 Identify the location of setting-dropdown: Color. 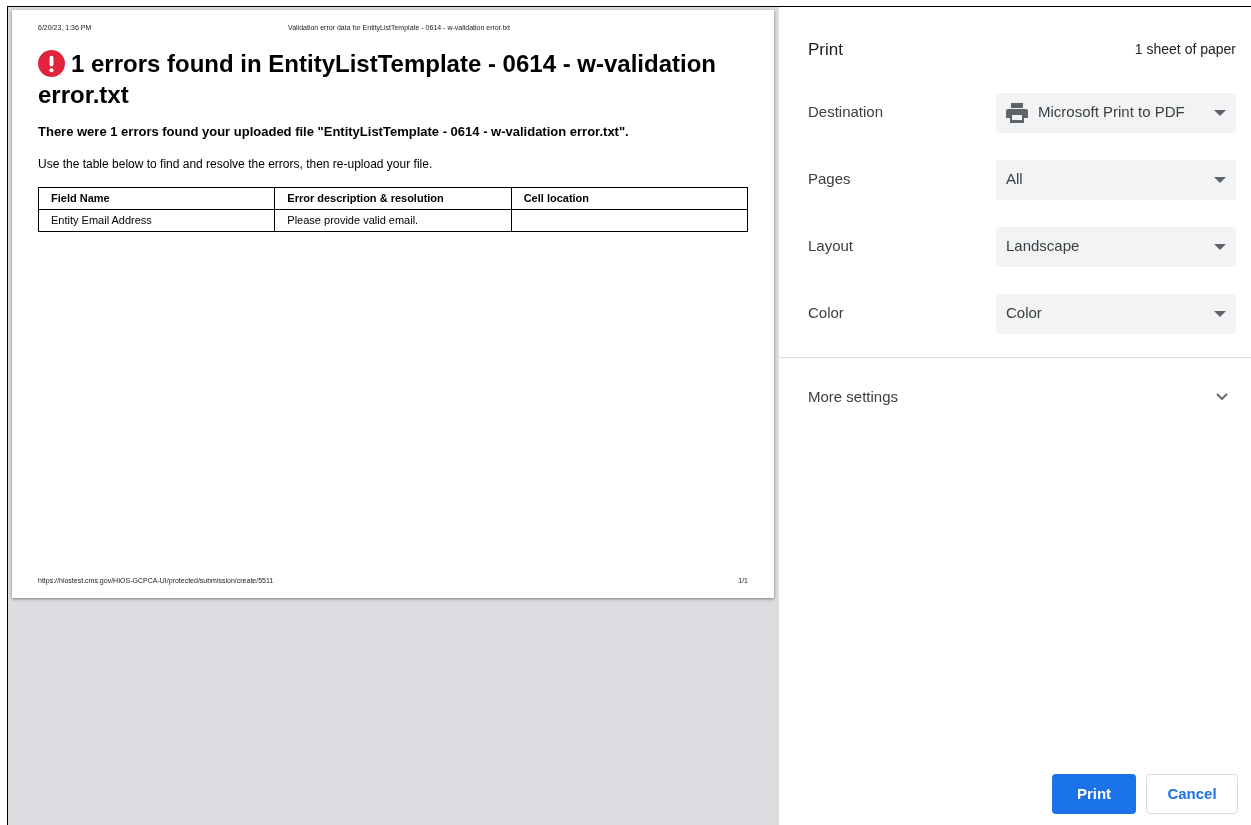
(1116, 313).